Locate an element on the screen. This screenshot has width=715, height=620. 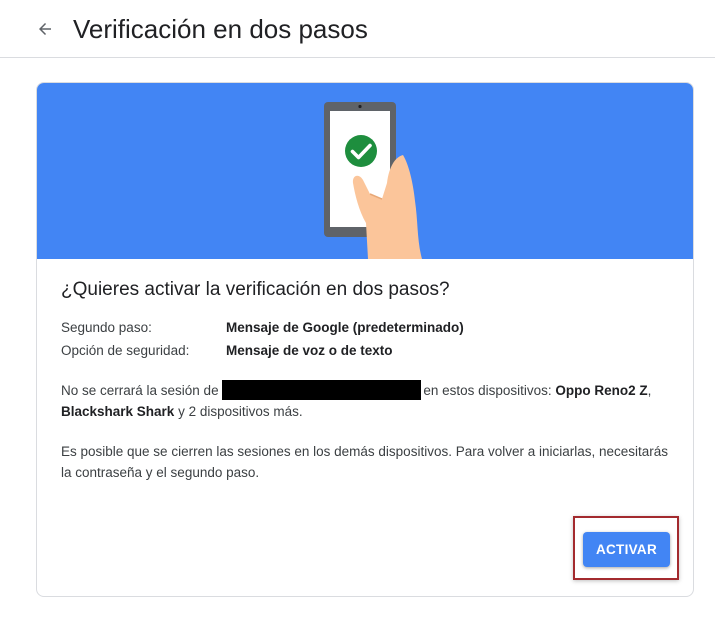
phone-checkmark-illustration is located at coordinates (373, 180).